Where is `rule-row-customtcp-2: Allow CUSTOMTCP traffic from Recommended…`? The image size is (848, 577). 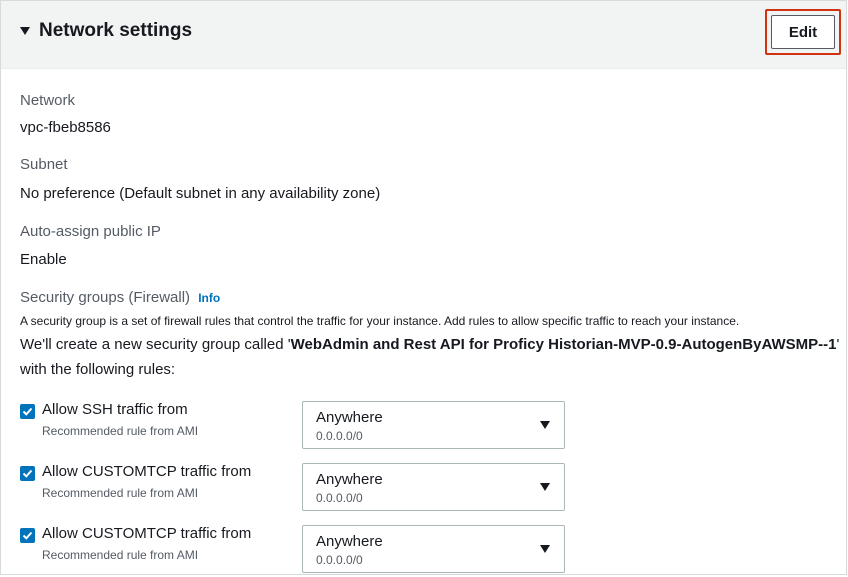 rule-row-customtcp-2: Allow CUSTOMTCP traffic from Recommended… is located at coordinates (300, 551).